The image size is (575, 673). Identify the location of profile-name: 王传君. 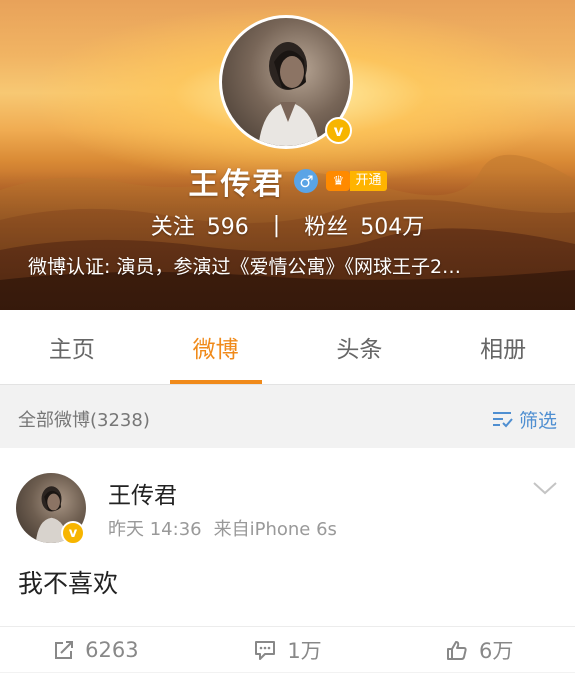
(236, 184).